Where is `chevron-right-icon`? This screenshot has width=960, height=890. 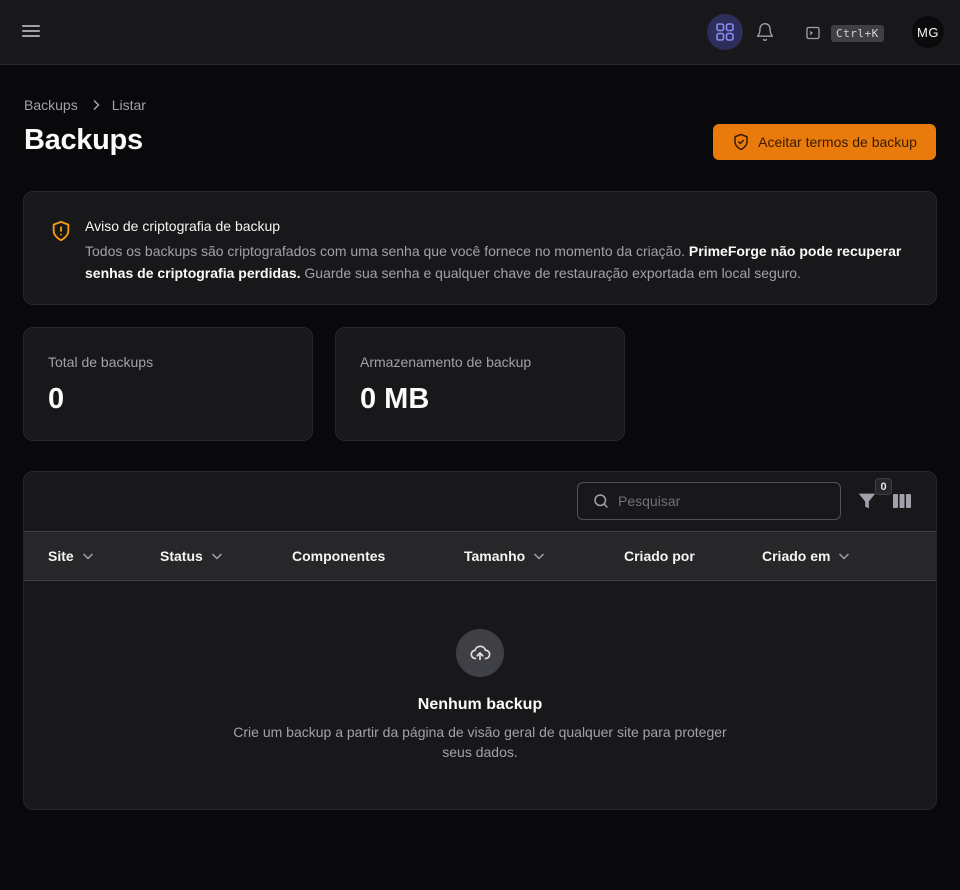
chevron-right-icon is located at coordinates (96, 105).